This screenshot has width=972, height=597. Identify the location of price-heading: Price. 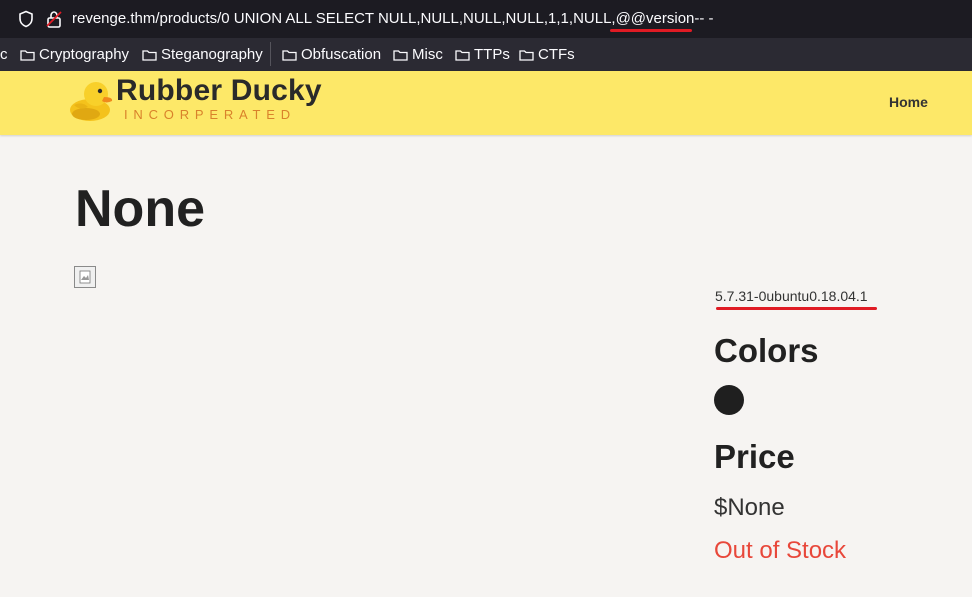
(754, 456).